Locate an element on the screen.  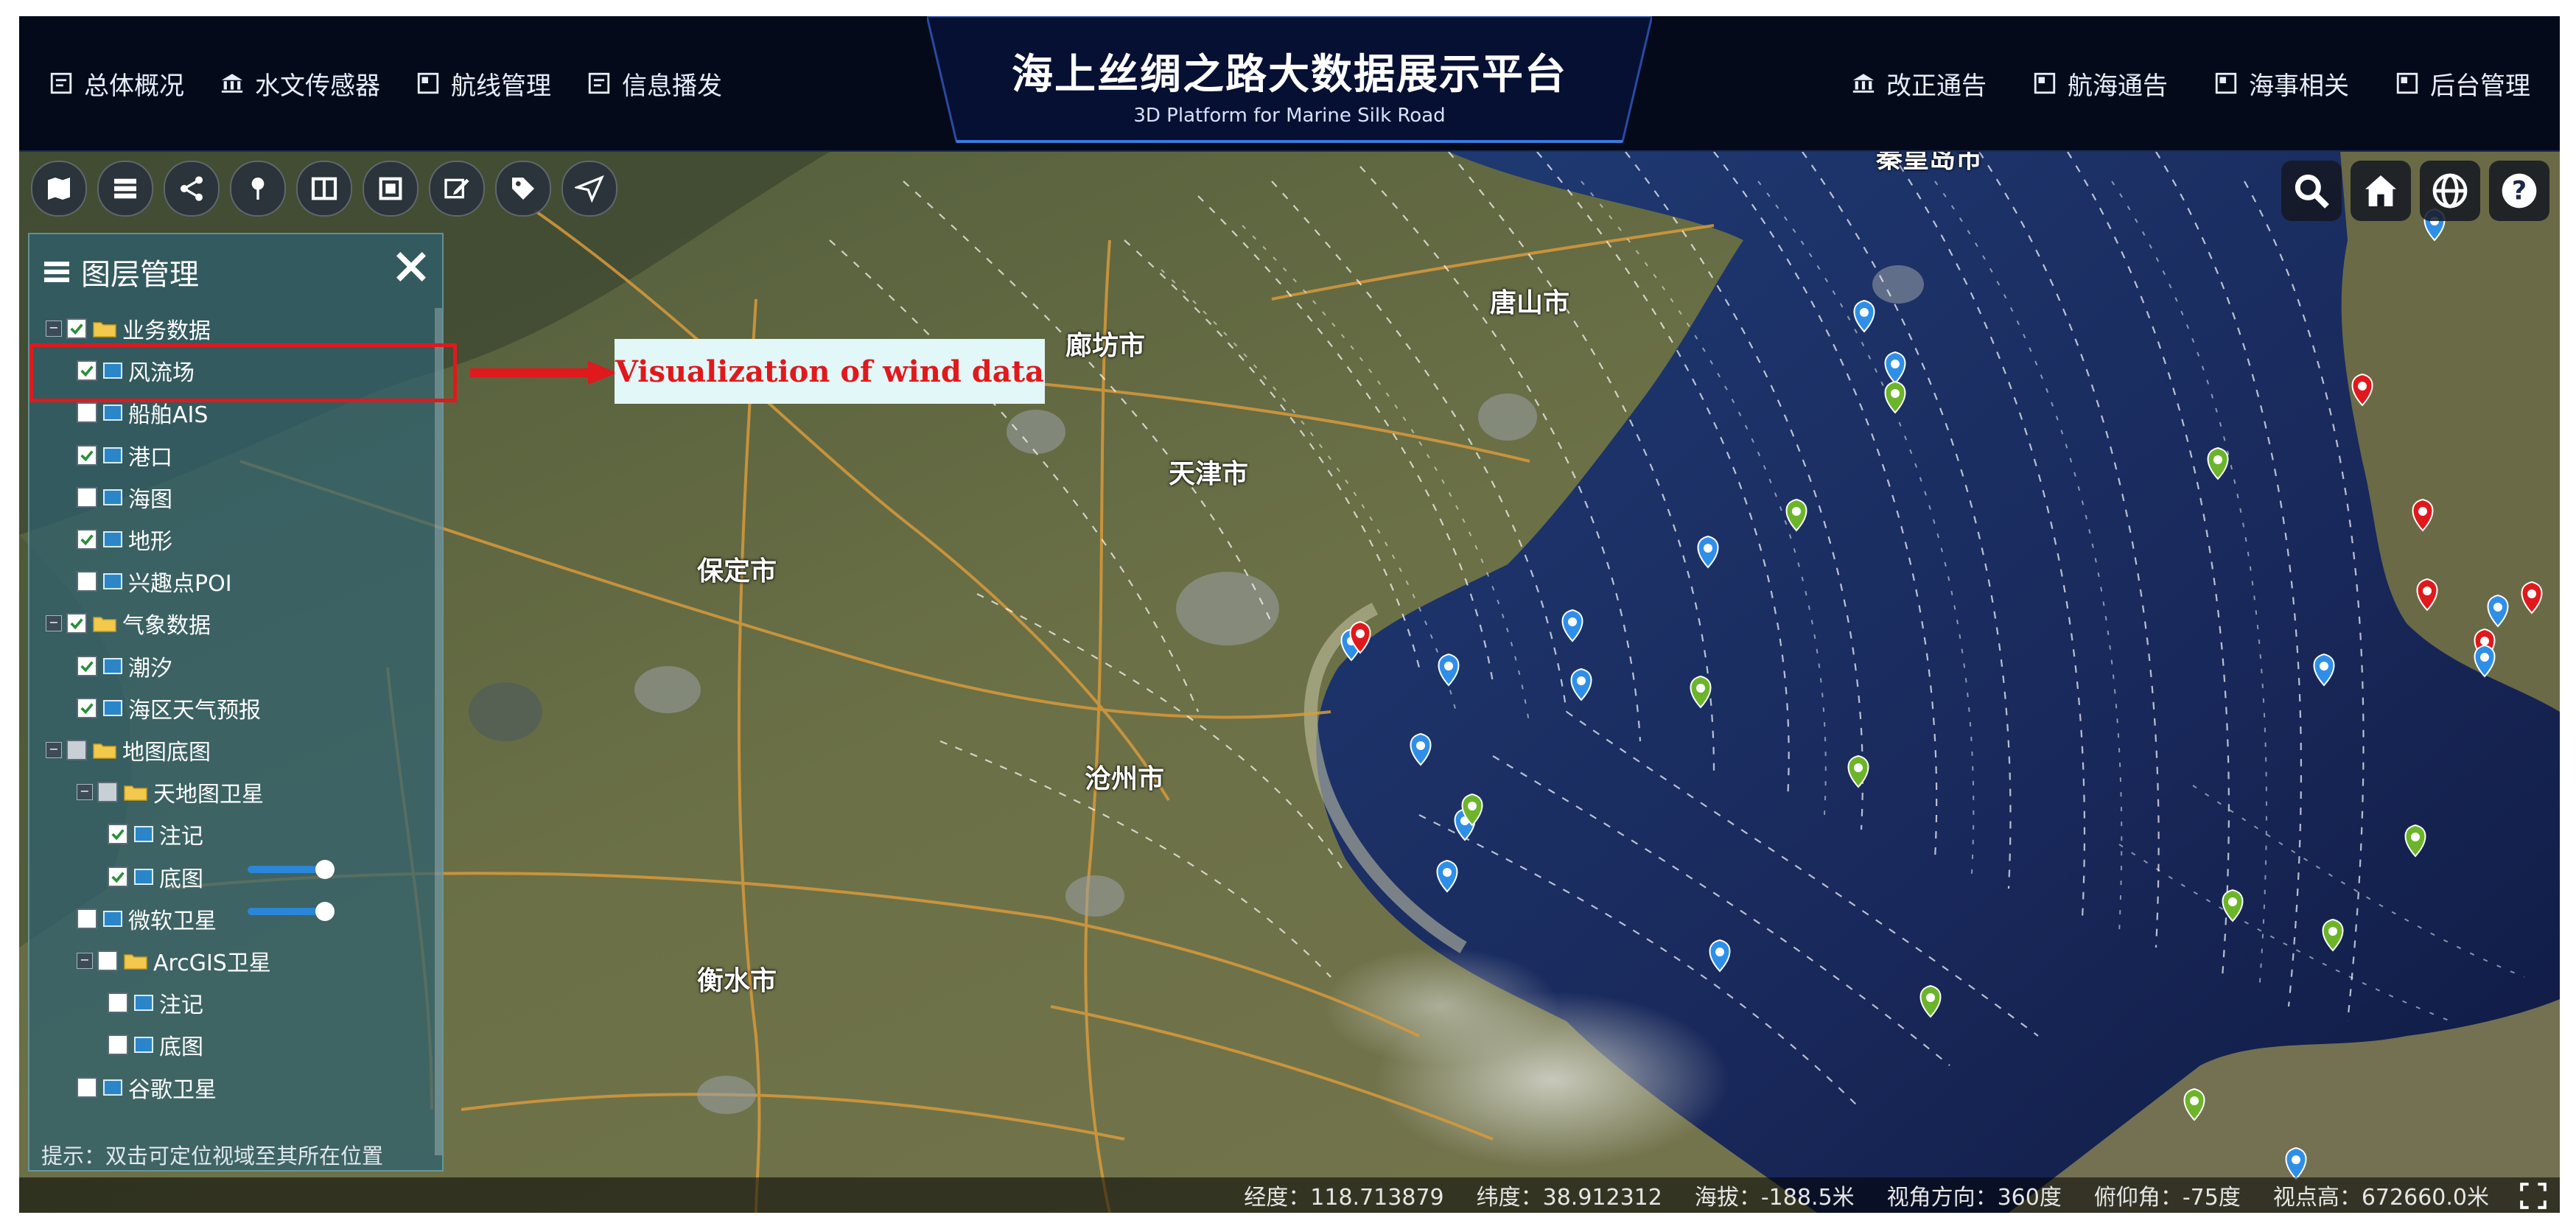
layer-tree-item: − 气象数据 is located at coordinates (128, 623).